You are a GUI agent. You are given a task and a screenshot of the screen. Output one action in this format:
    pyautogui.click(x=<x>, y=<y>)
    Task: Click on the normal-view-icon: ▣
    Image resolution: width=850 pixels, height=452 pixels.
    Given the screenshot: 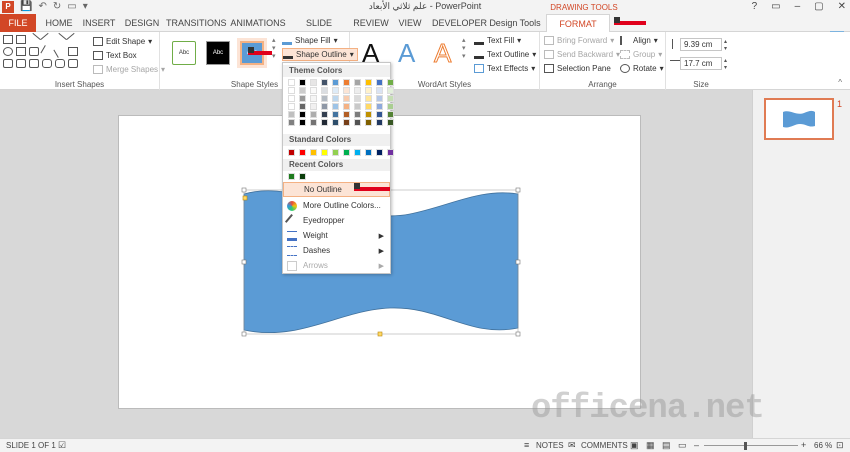 What is the action you would take?
    pyautogui.click(x=634, y=445)
    